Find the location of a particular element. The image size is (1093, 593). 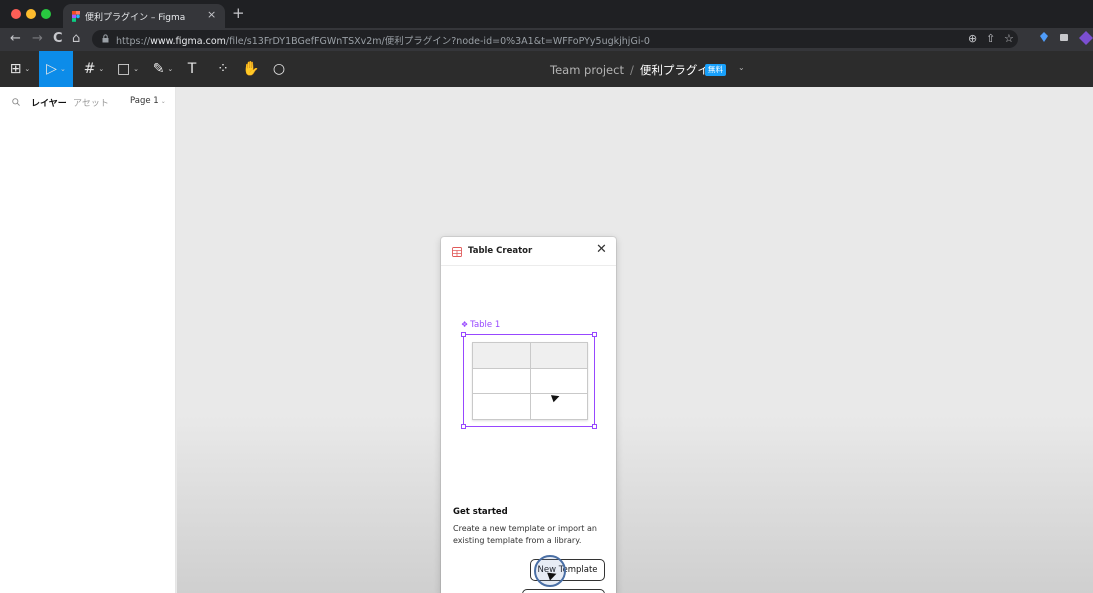

resources-button: ⁘ is located at coordinates (223, 69).